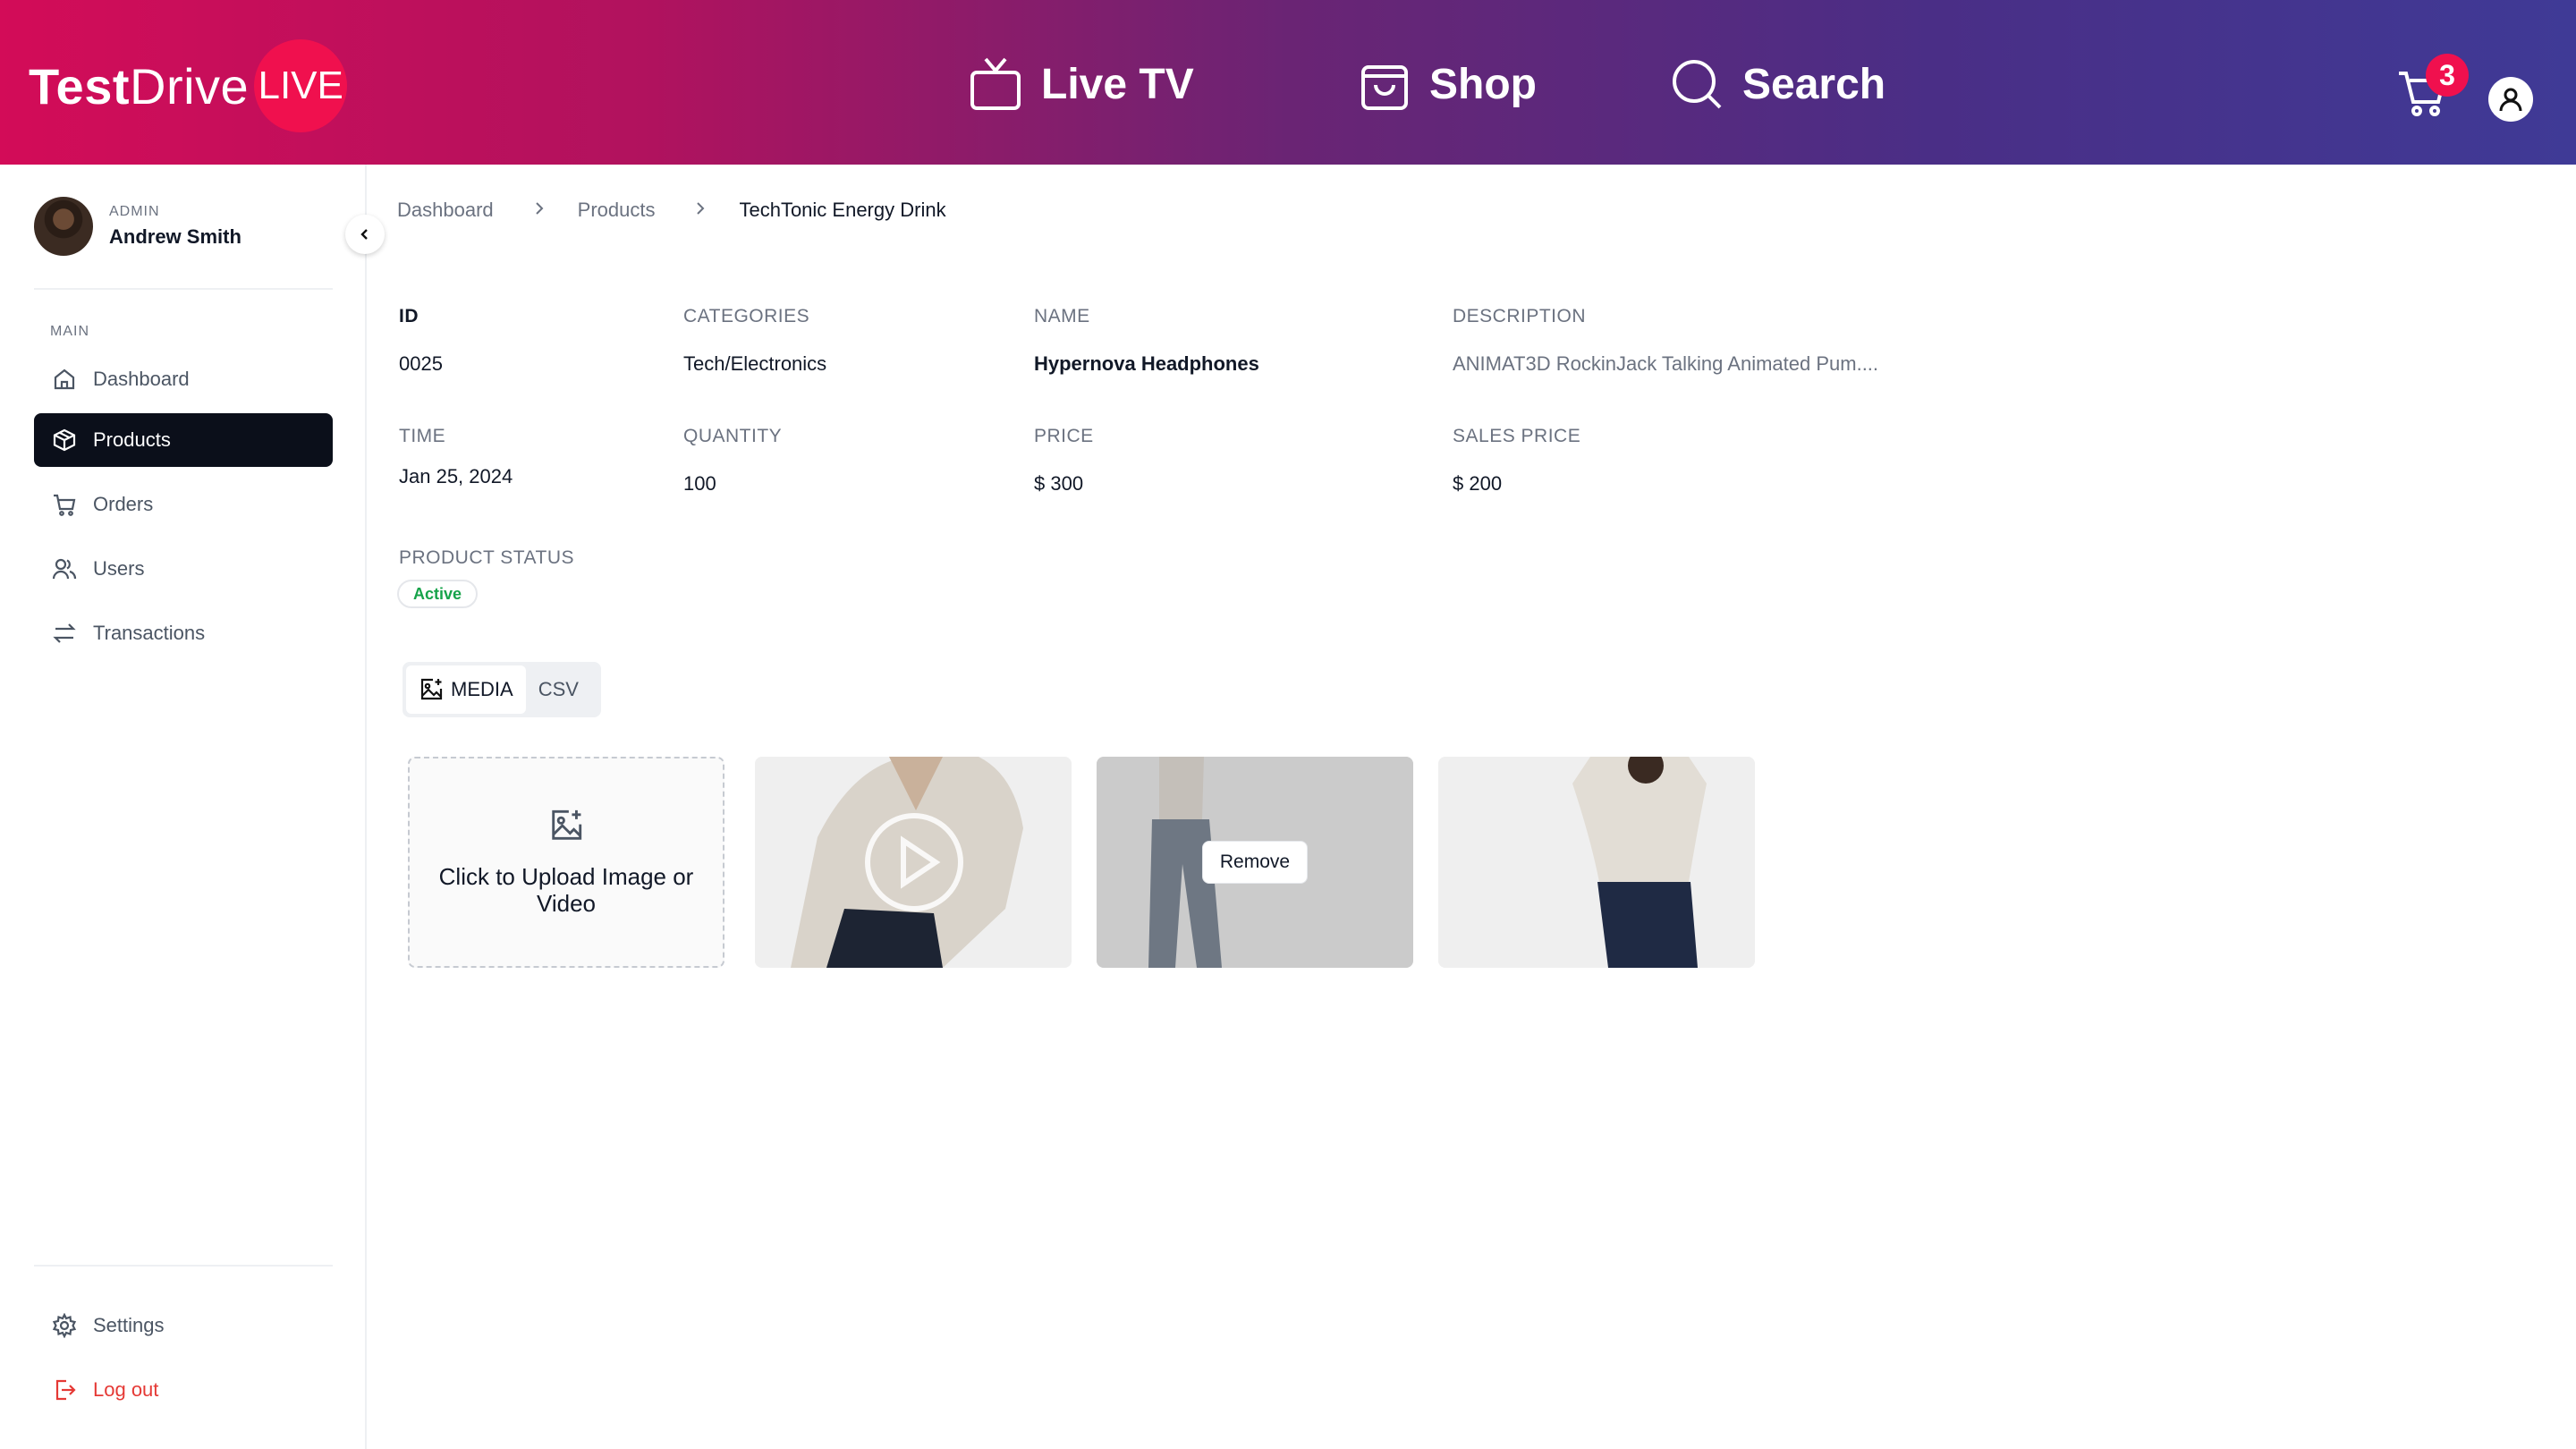 This screenshot has width=2576, height=1449. Describe the element at coordinates (1697, 84) in the screenshot. I see `search-icon` at that location.